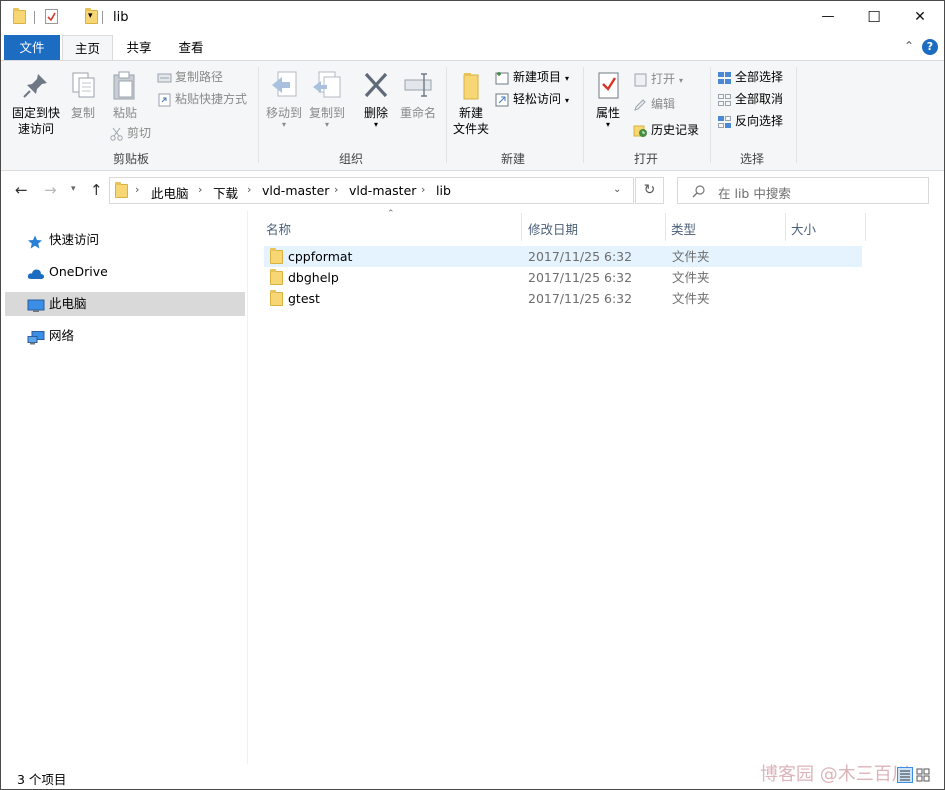 Image resolution: width=945 pixels, height=790 pixels. What do you see at coordinates (417, 113) in the screenshot?
I see `rename-label: 重命名` at bounding box center [417, 113].